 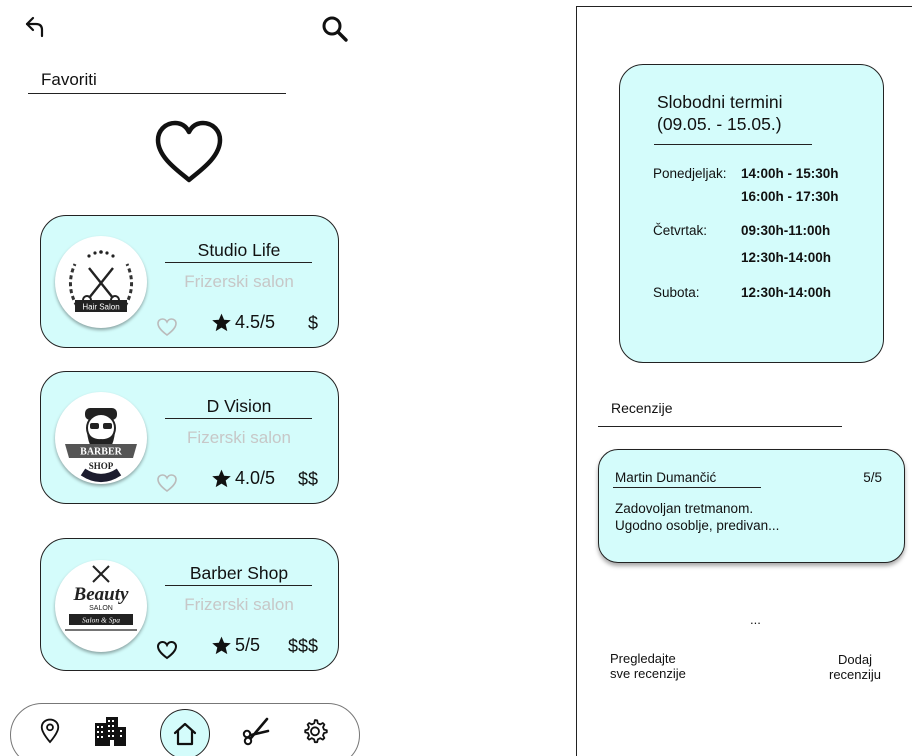 What do you see at coordinates (785, 230) in the screenshot?
I see `slot-time: 09:30h-11:00h` at bounding box center [785, 230].